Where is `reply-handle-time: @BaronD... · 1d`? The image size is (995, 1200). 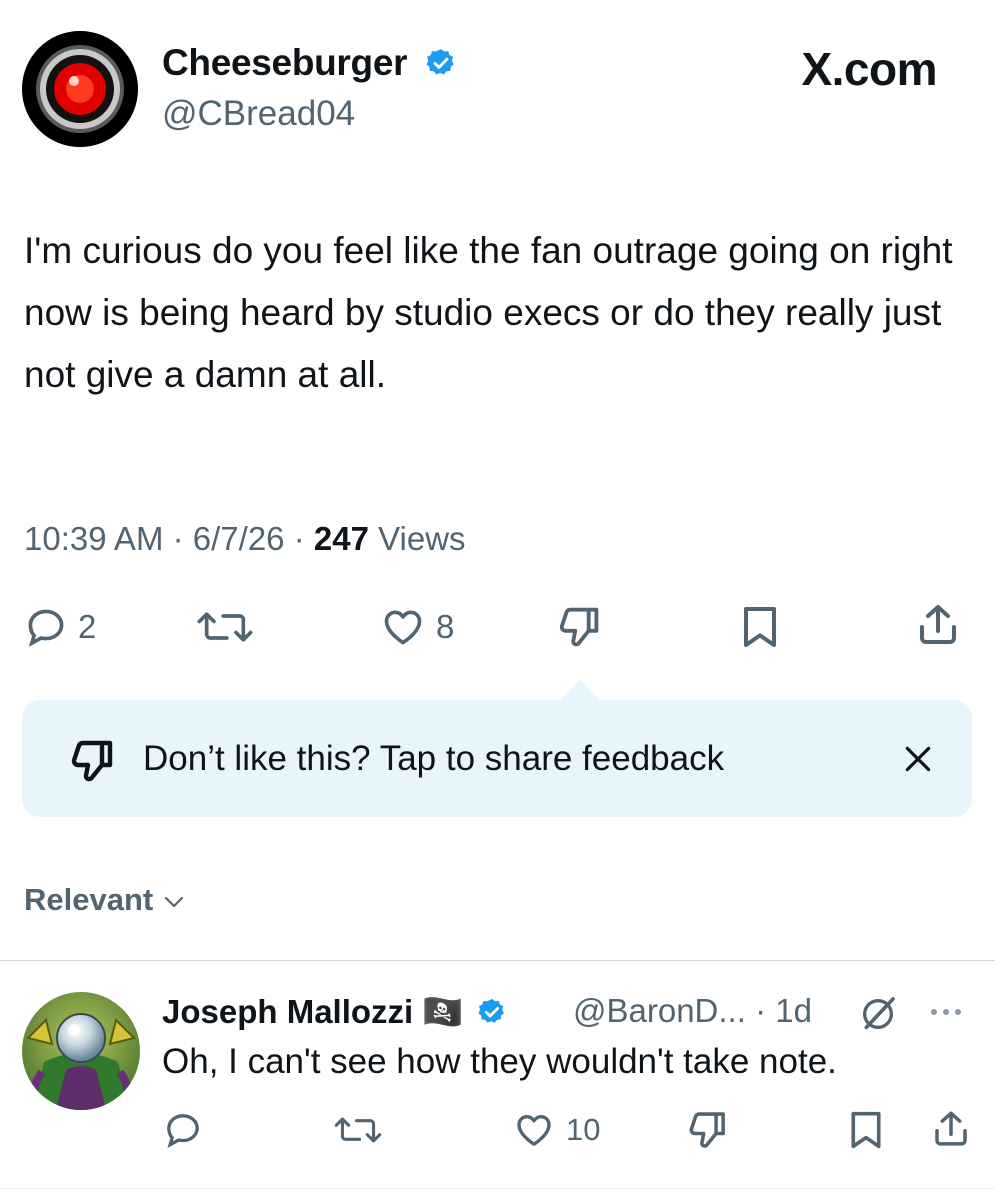
reply-handle-time: @BaronD... · 1d is located at coordinates (692, 1011).